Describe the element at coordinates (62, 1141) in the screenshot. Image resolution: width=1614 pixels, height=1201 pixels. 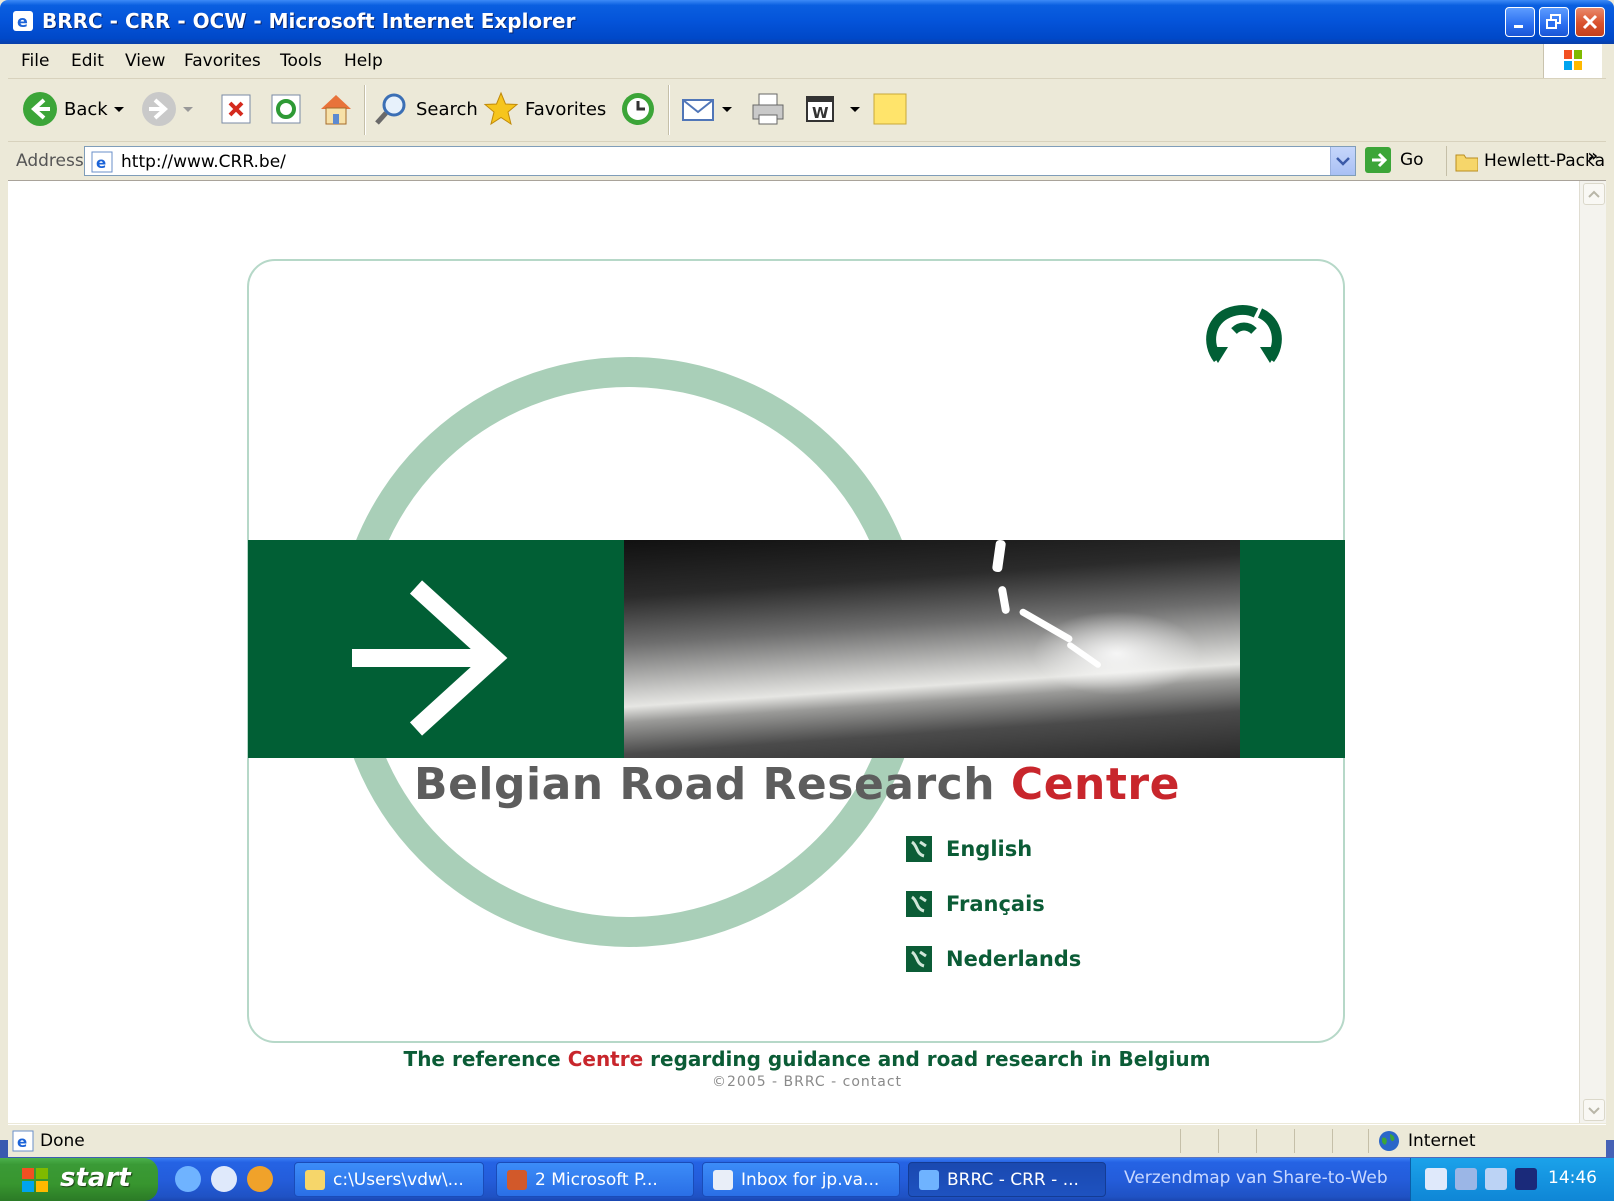
I see `status-text: Done` at that location.